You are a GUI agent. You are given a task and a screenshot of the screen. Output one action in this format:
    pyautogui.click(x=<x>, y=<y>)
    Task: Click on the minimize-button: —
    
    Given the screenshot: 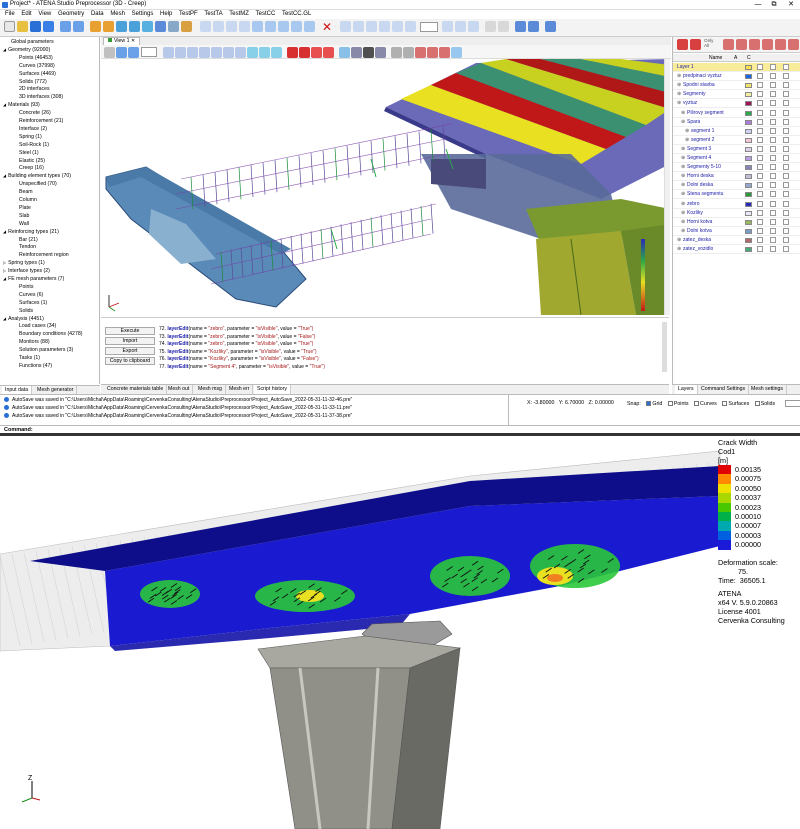 What is the action you would take?
    pyautogui.click(x=758, y=5)
    